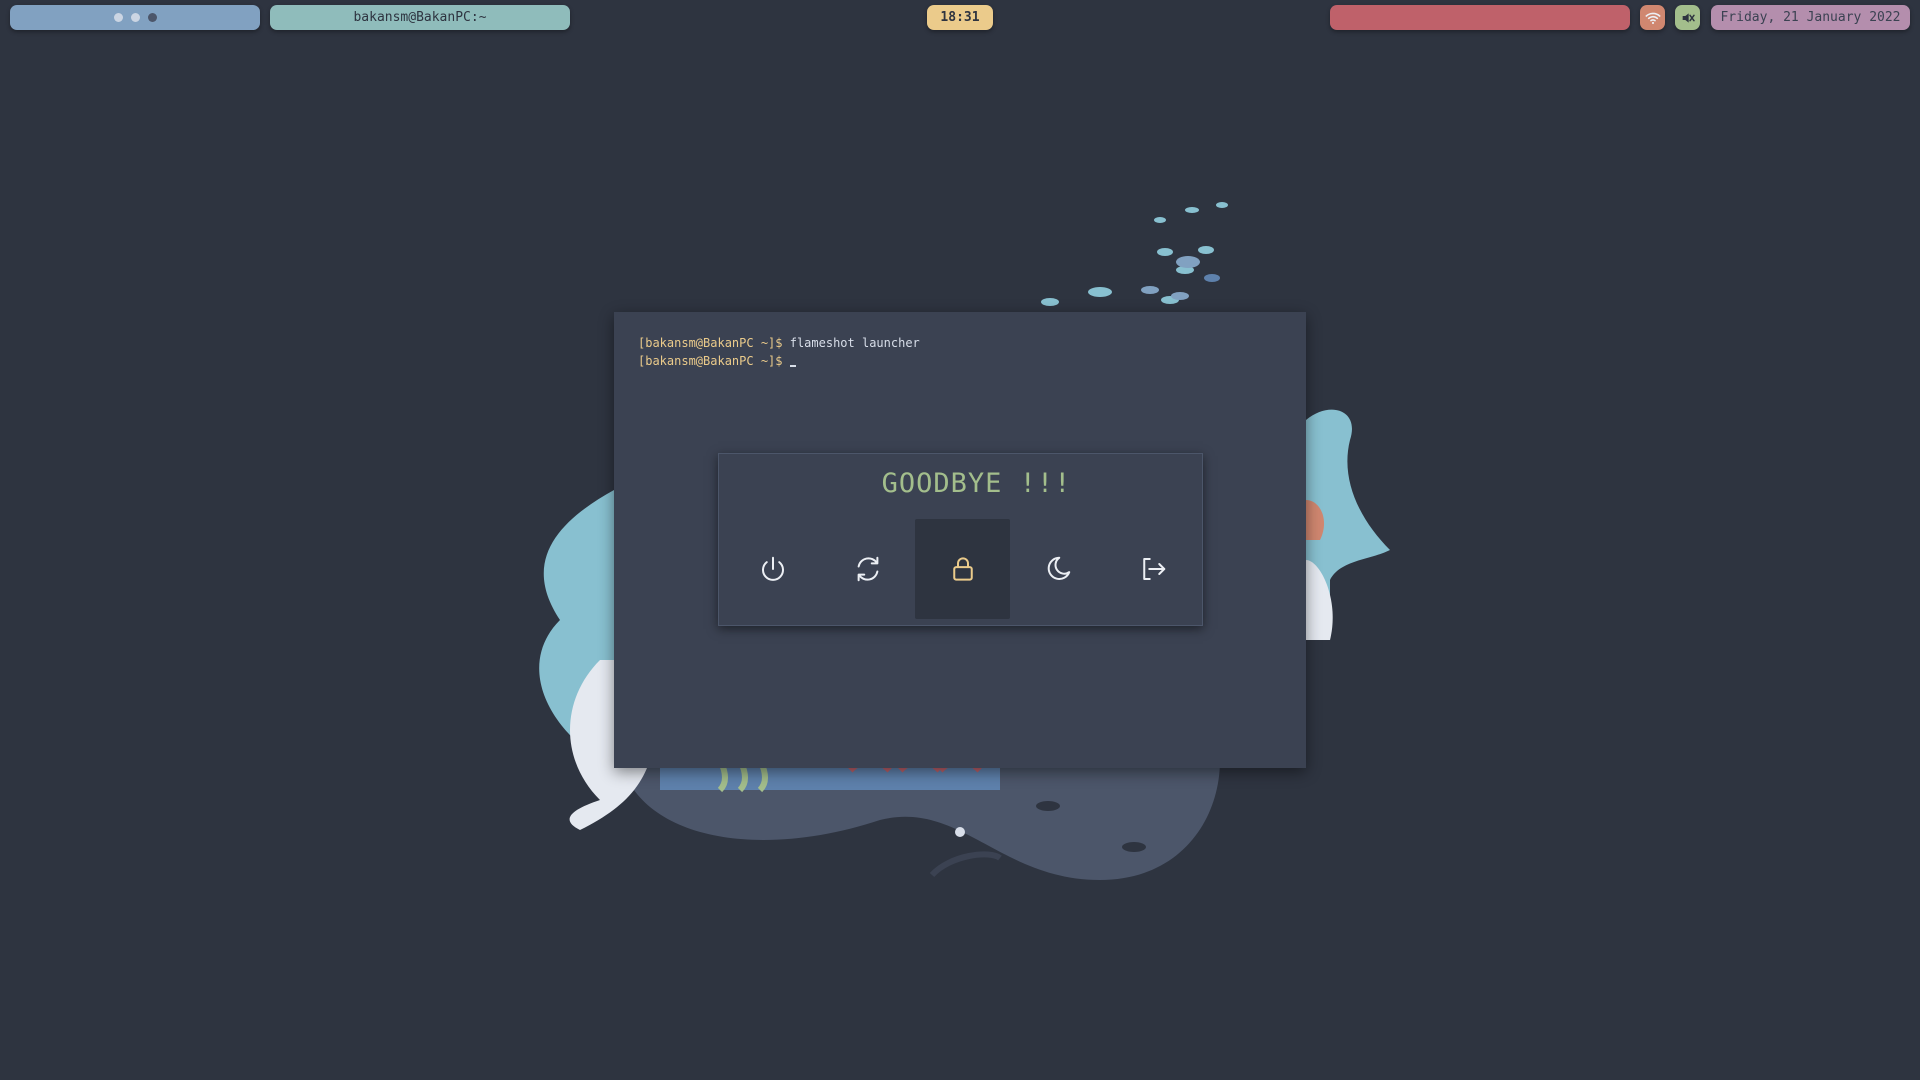 Image resolution: width=1920 pixels, height=1080 pixels. I want to click on window-title: bakansm@BakanPC:~, so click(420, 17).